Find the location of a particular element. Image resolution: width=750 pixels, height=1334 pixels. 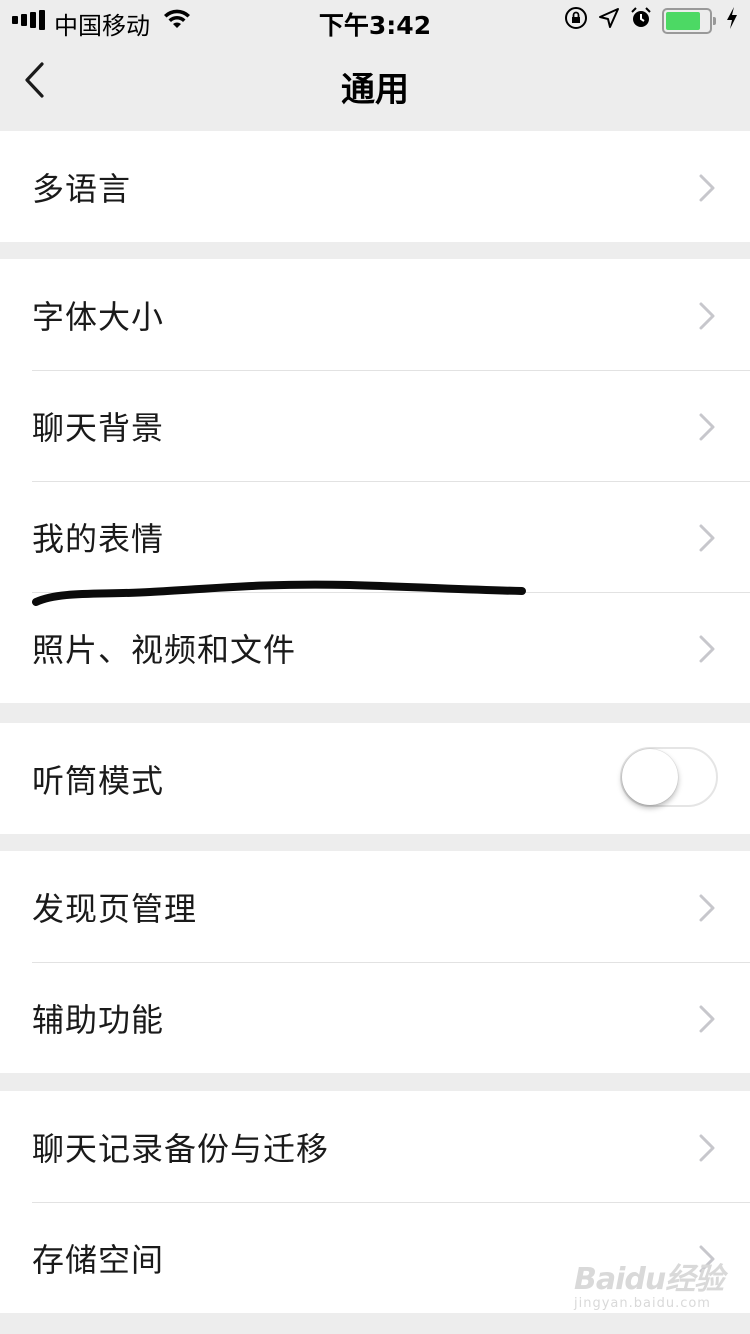

row-label: 存储空间 is located at coordinates (98, 1259).